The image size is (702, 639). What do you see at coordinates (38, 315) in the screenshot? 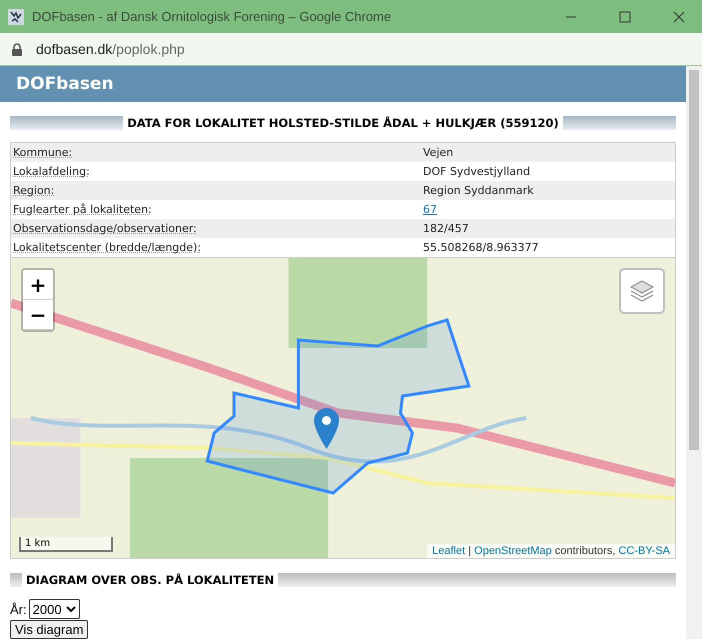
I see `zoom-out-button: −` at bounding box center [38, 315].